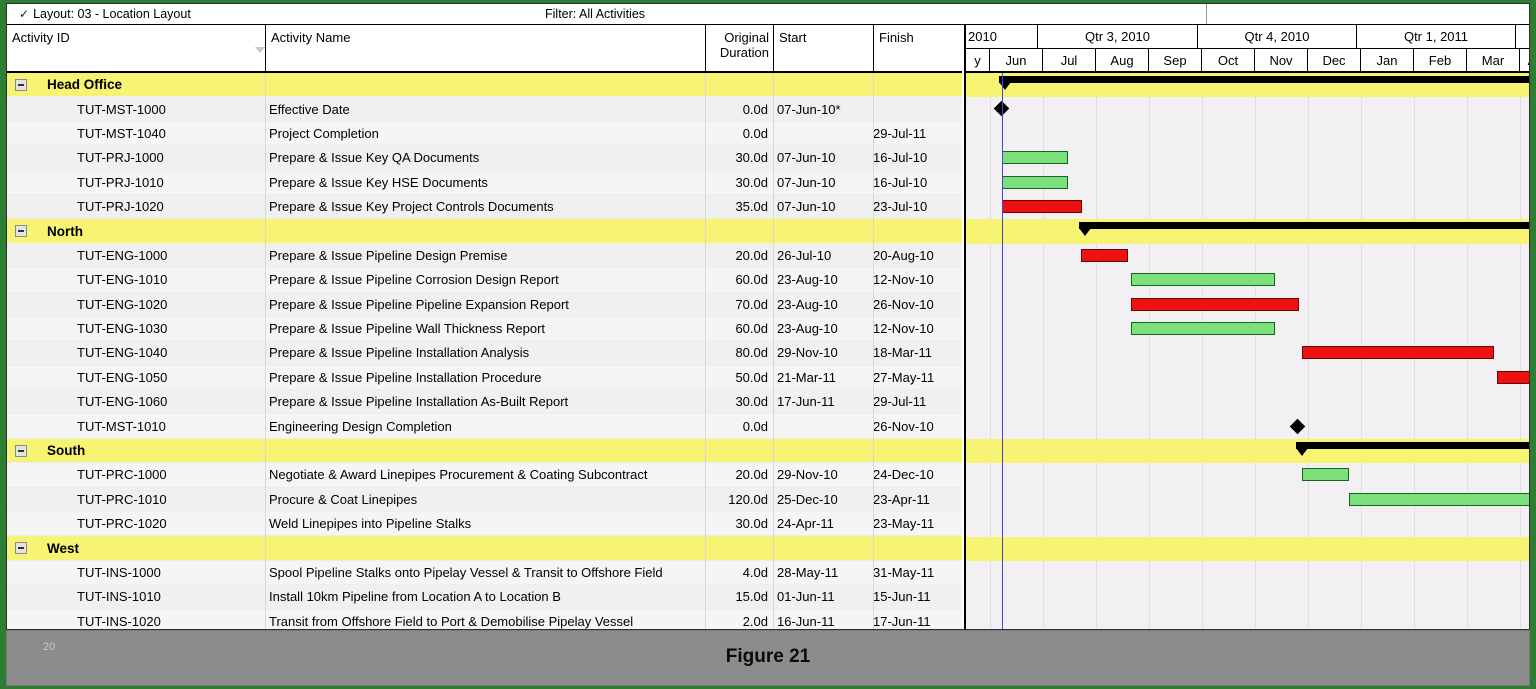  Describe the element at coordinates (823, 48) in the screenshot. I see `column-header-start: Start` at that location.